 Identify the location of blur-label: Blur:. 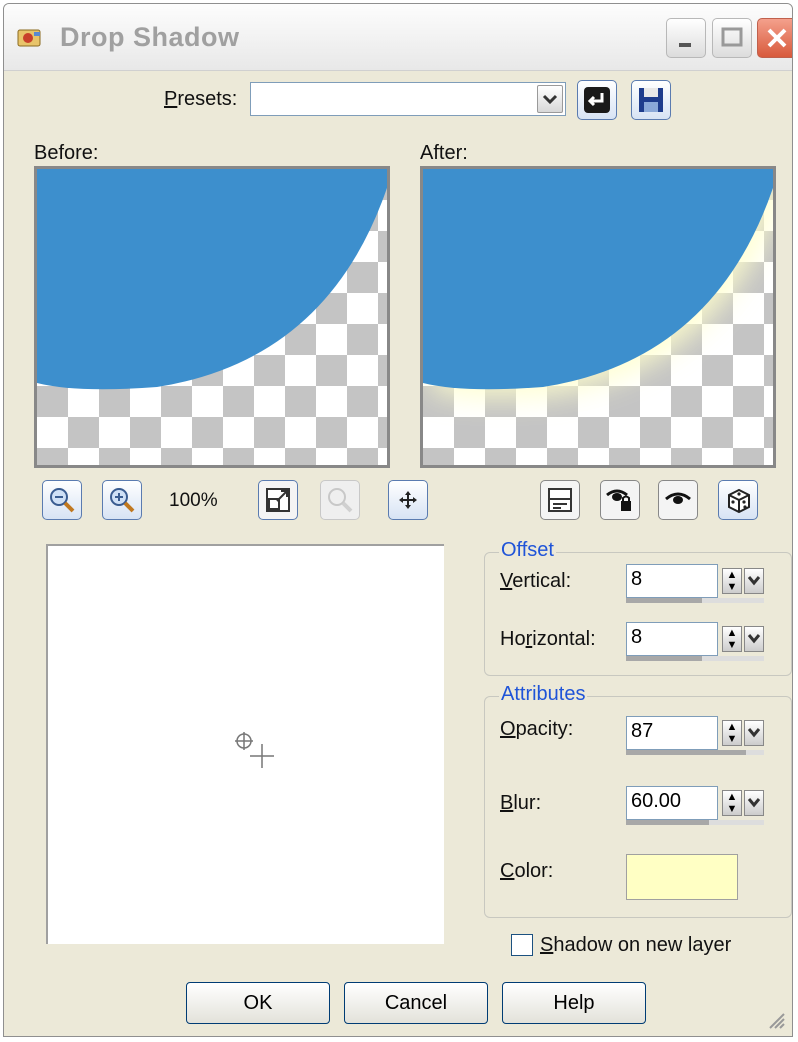
(521, 803).